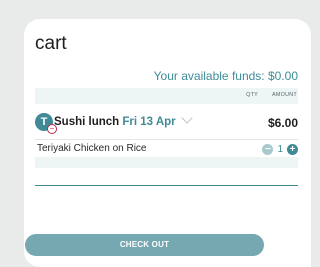 The width and height of the screenshot is (320, 267). What do you see at coordinates (92, 148) in the screenshot?
I see `item-name: Teriyaki Chicken on Rice` at bounding box center [92, 148].